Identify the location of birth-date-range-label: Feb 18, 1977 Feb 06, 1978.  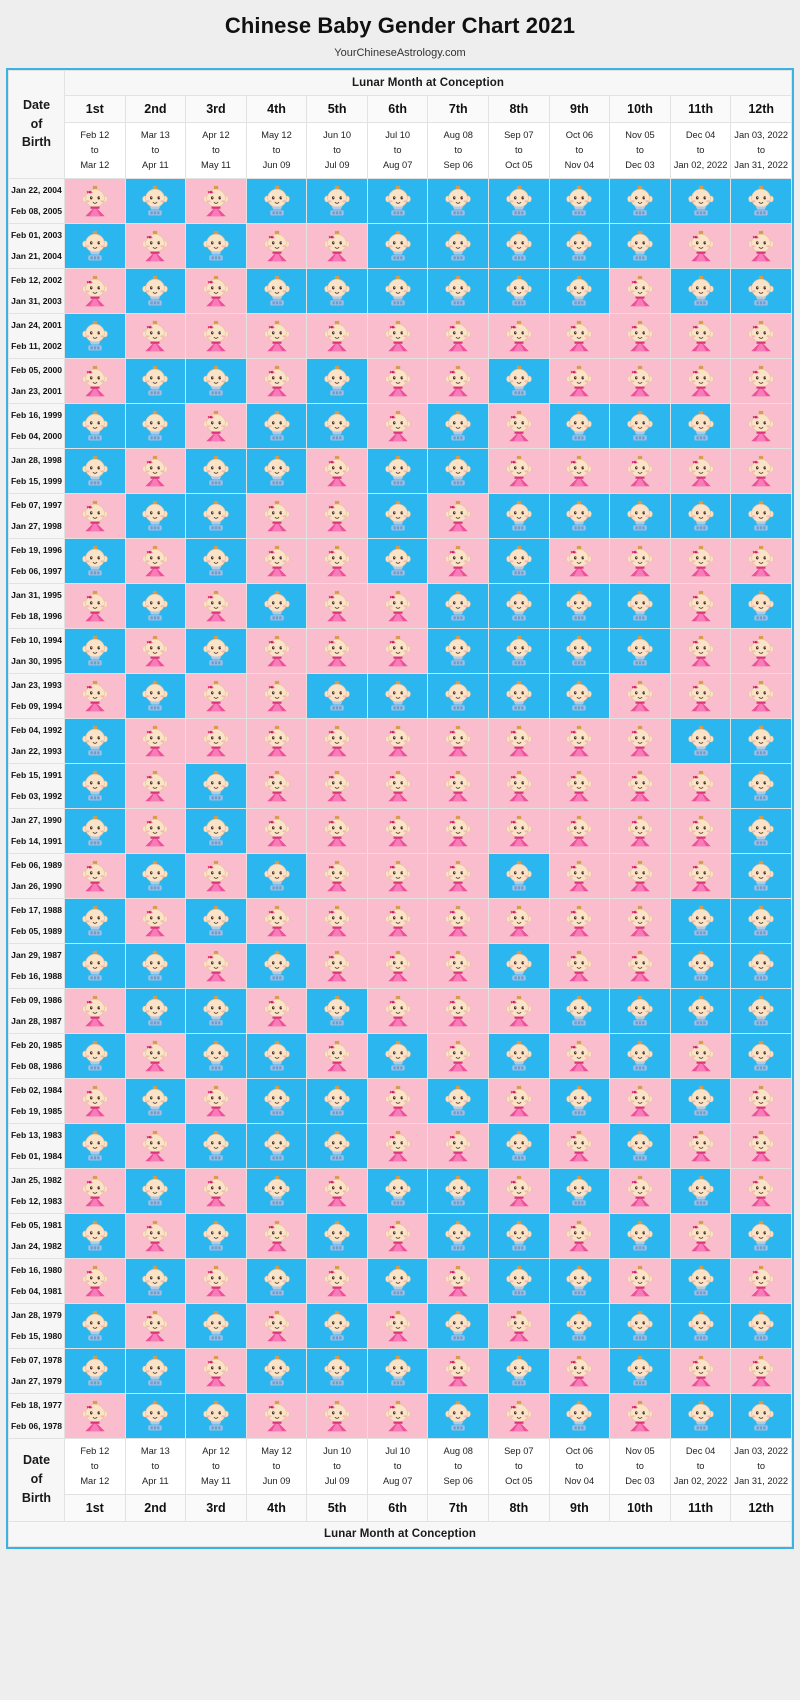
(36, 1415).